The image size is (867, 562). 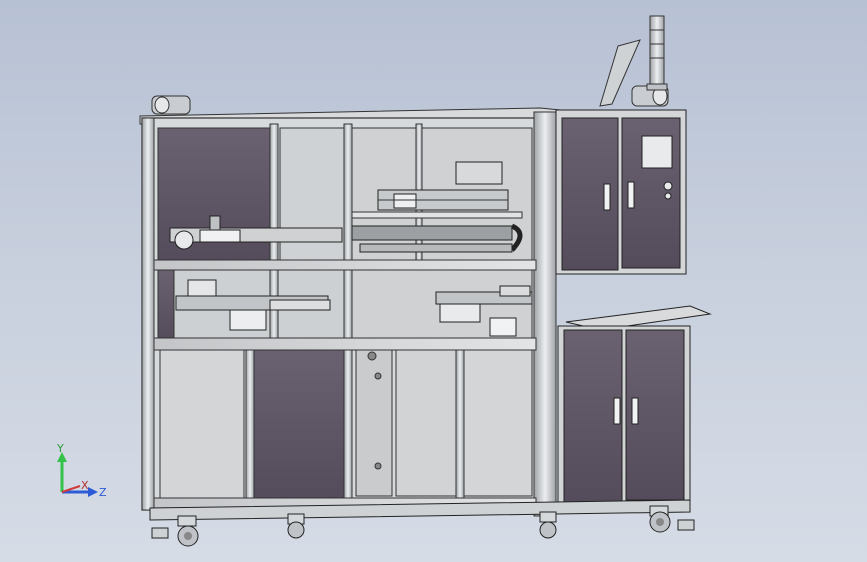 What do you see at coordinates (148, 314) in the screenshot?
I see `post-left` at bounding box center [148, 314].